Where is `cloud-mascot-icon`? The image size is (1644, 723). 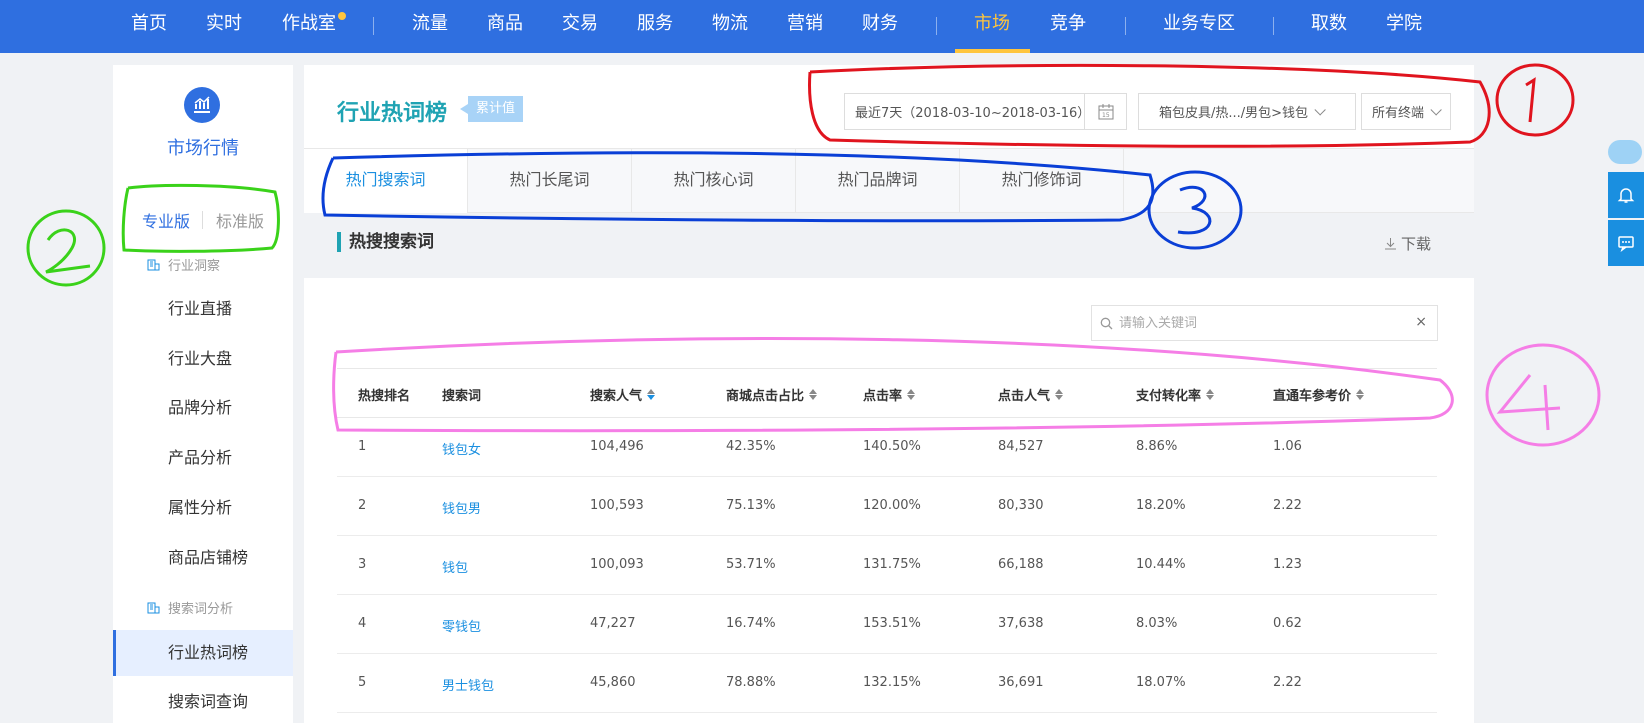
cloud-mascot-icon is located at coordinates (1625, 152).